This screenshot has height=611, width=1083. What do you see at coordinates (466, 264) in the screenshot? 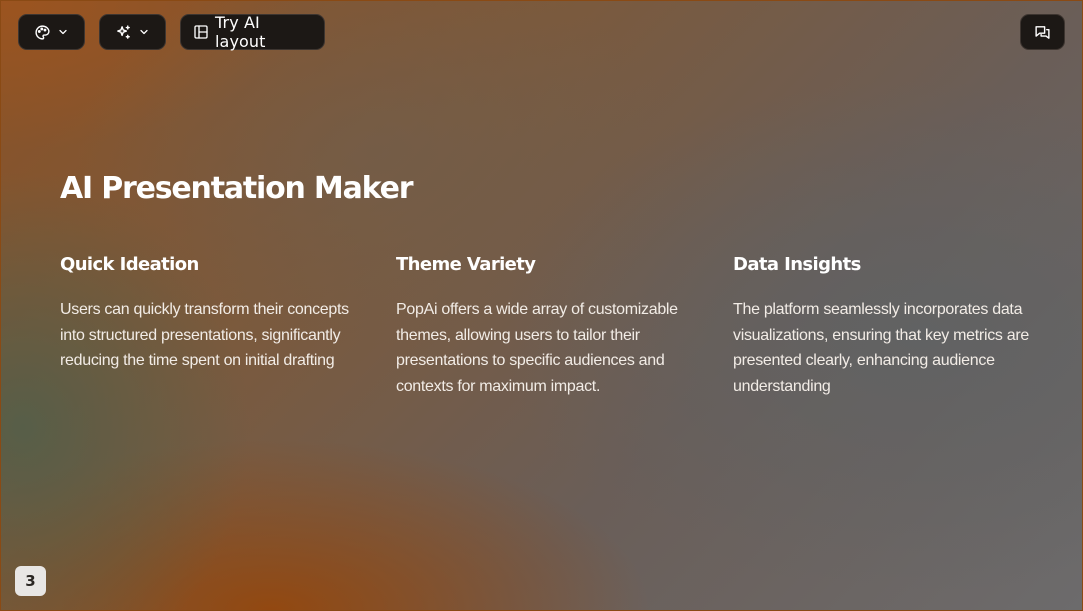
I see `column-heading: Theme Variety` at bounding box center [466, 264].